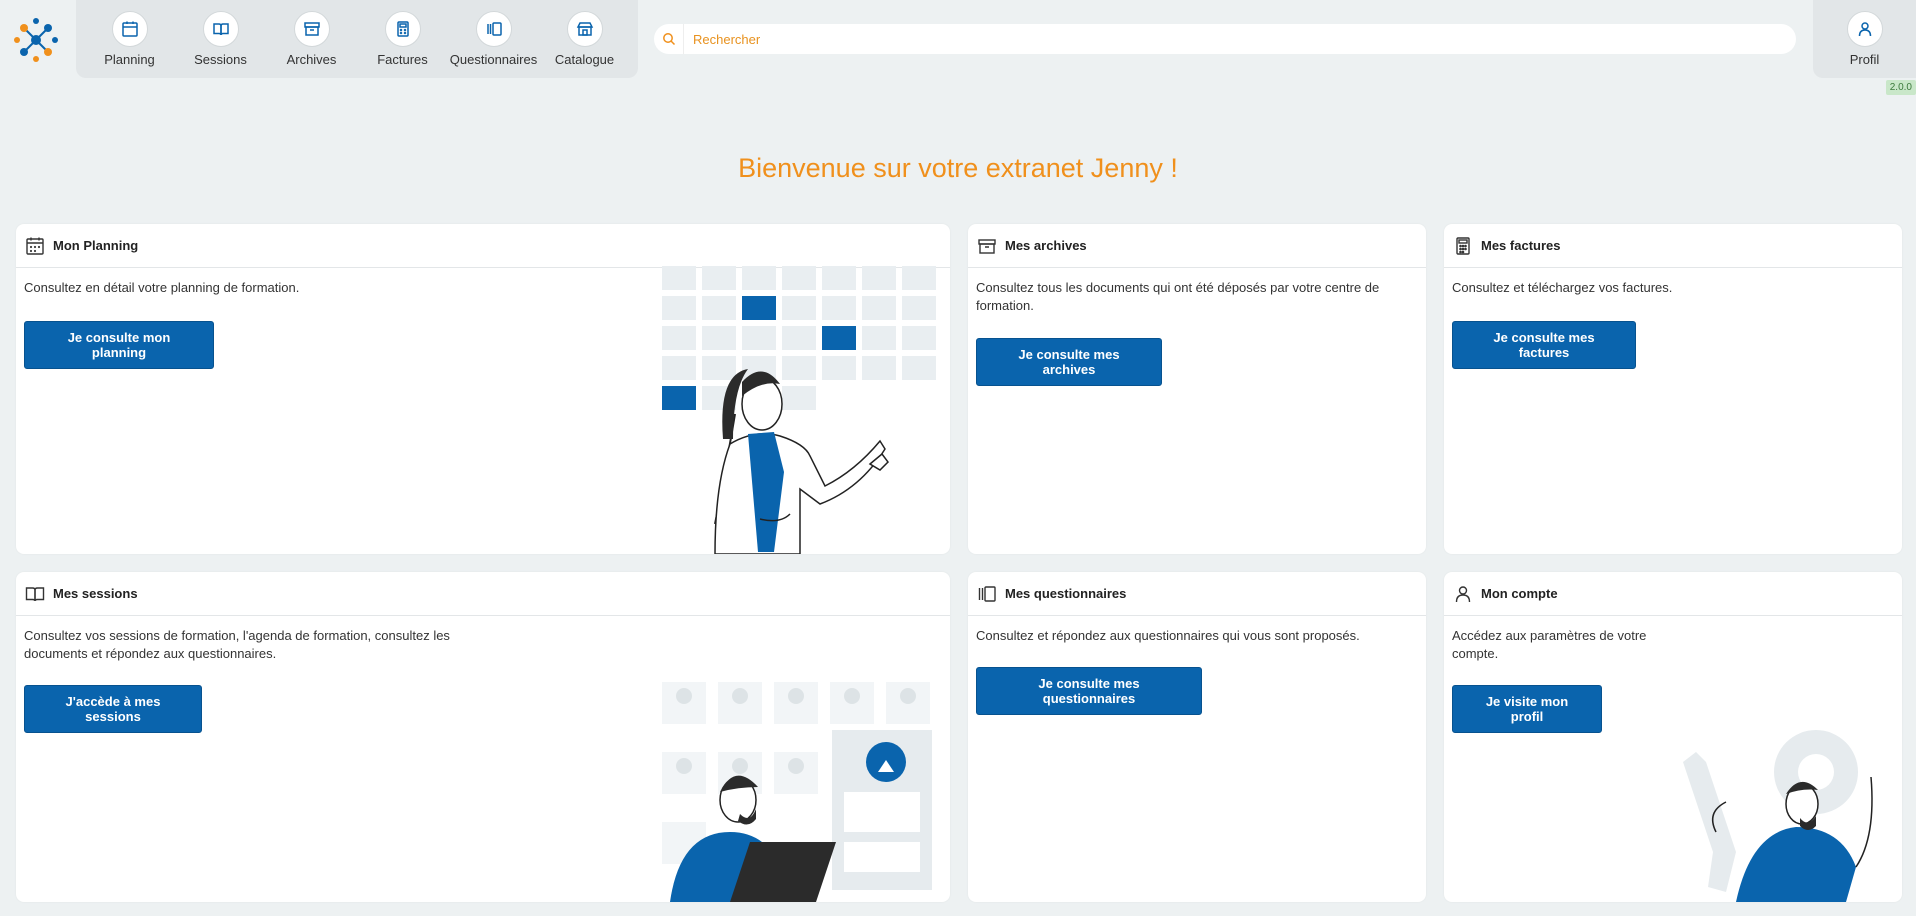 Image resolution: width=1916 pixels, height=916 pixels. What do you see at coordinates (584, 29) in the screenshot?
I see `store-icon` at bounding box center [584, 29].